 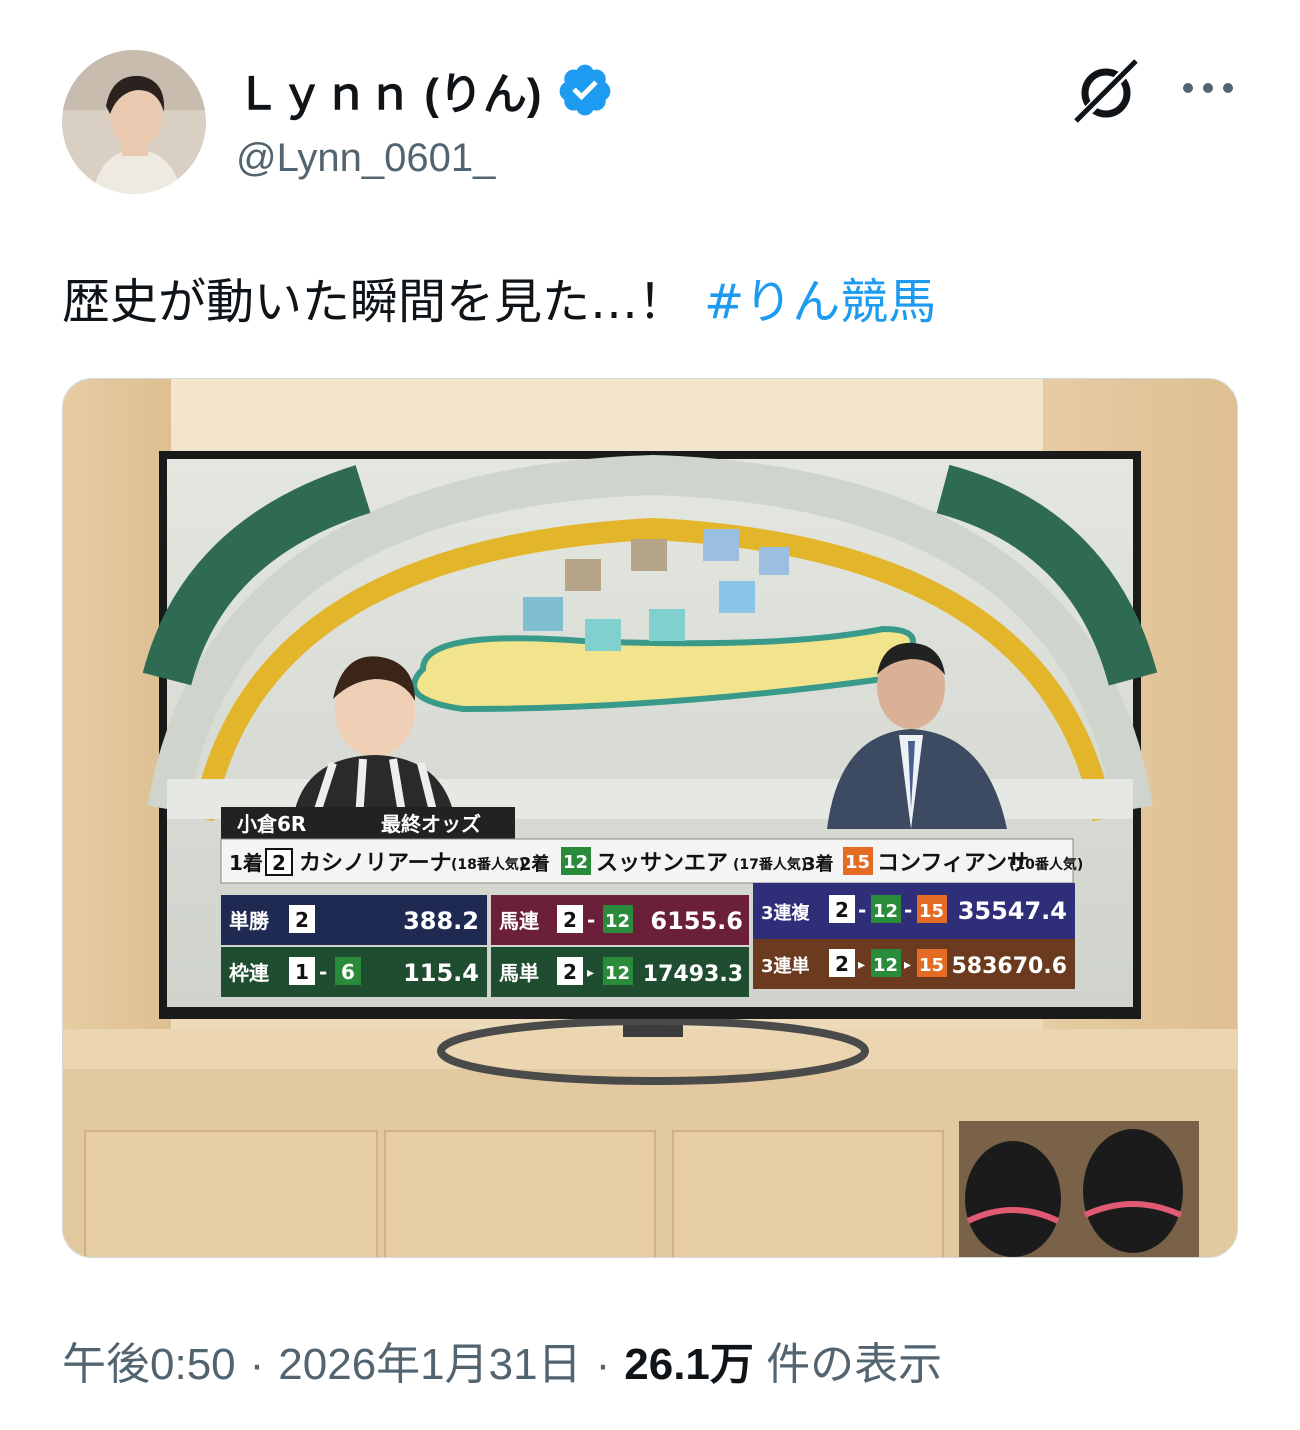 I want to click on author-handle: @Lynn_0601_, so click(x=365, y=158).